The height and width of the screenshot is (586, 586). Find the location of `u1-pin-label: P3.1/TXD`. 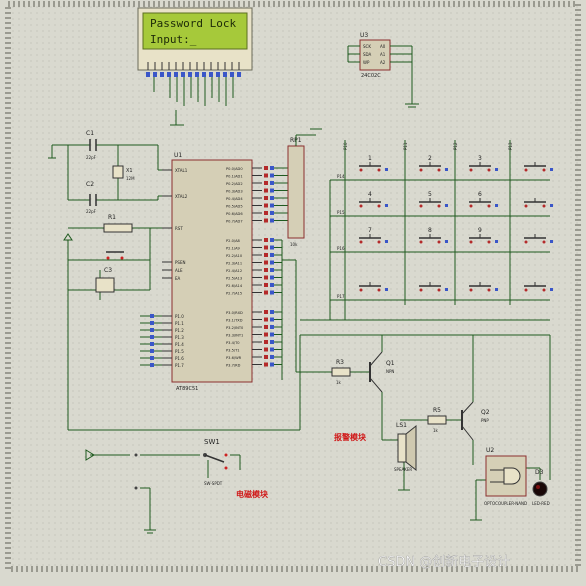

u1-pin-label: P3.1/TXD is located at coordinates (234, 321).